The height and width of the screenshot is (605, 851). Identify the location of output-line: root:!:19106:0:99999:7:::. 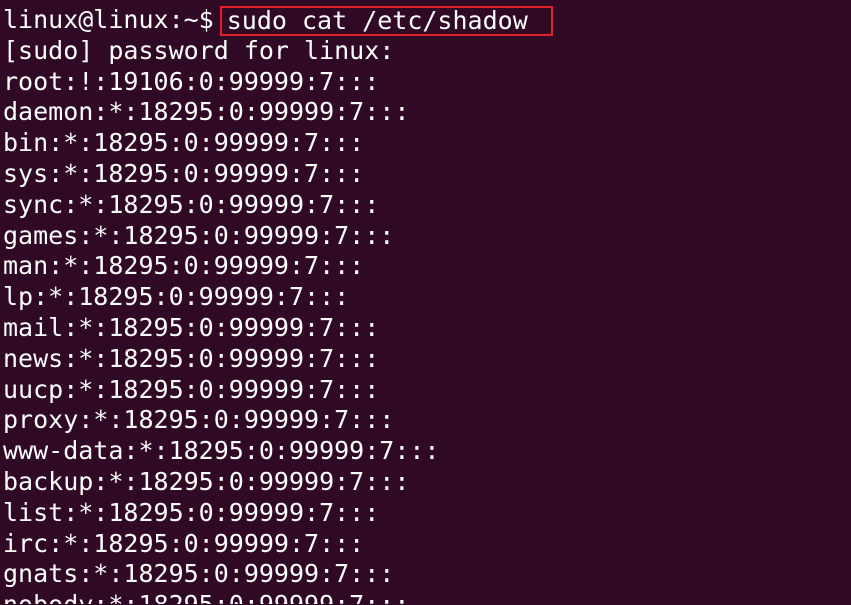
(191, 81).